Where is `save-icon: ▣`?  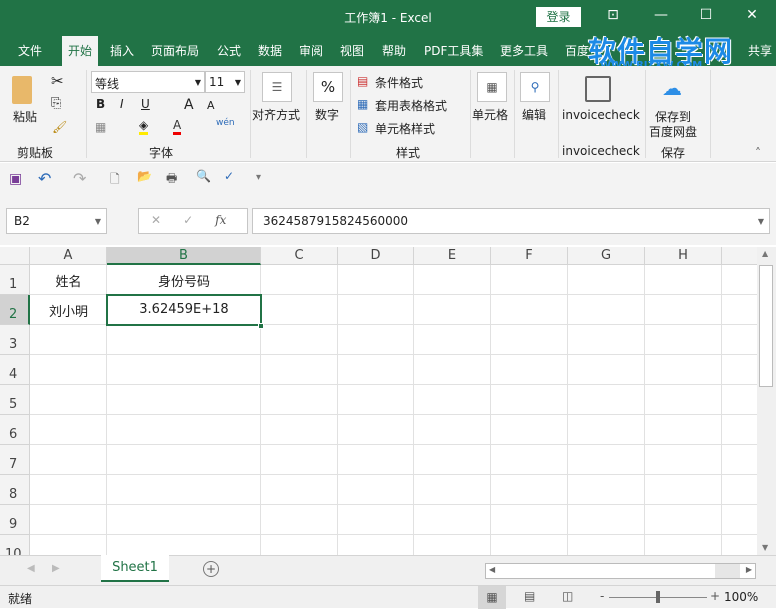 save-icon: ▣ is located at coordinates (15, 179).